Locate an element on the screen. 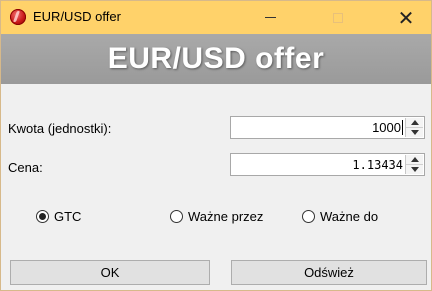 Image resolution: width=432 pixels, height=291 pixels. amount-spin-buttons is located at coordinates (414, 127).